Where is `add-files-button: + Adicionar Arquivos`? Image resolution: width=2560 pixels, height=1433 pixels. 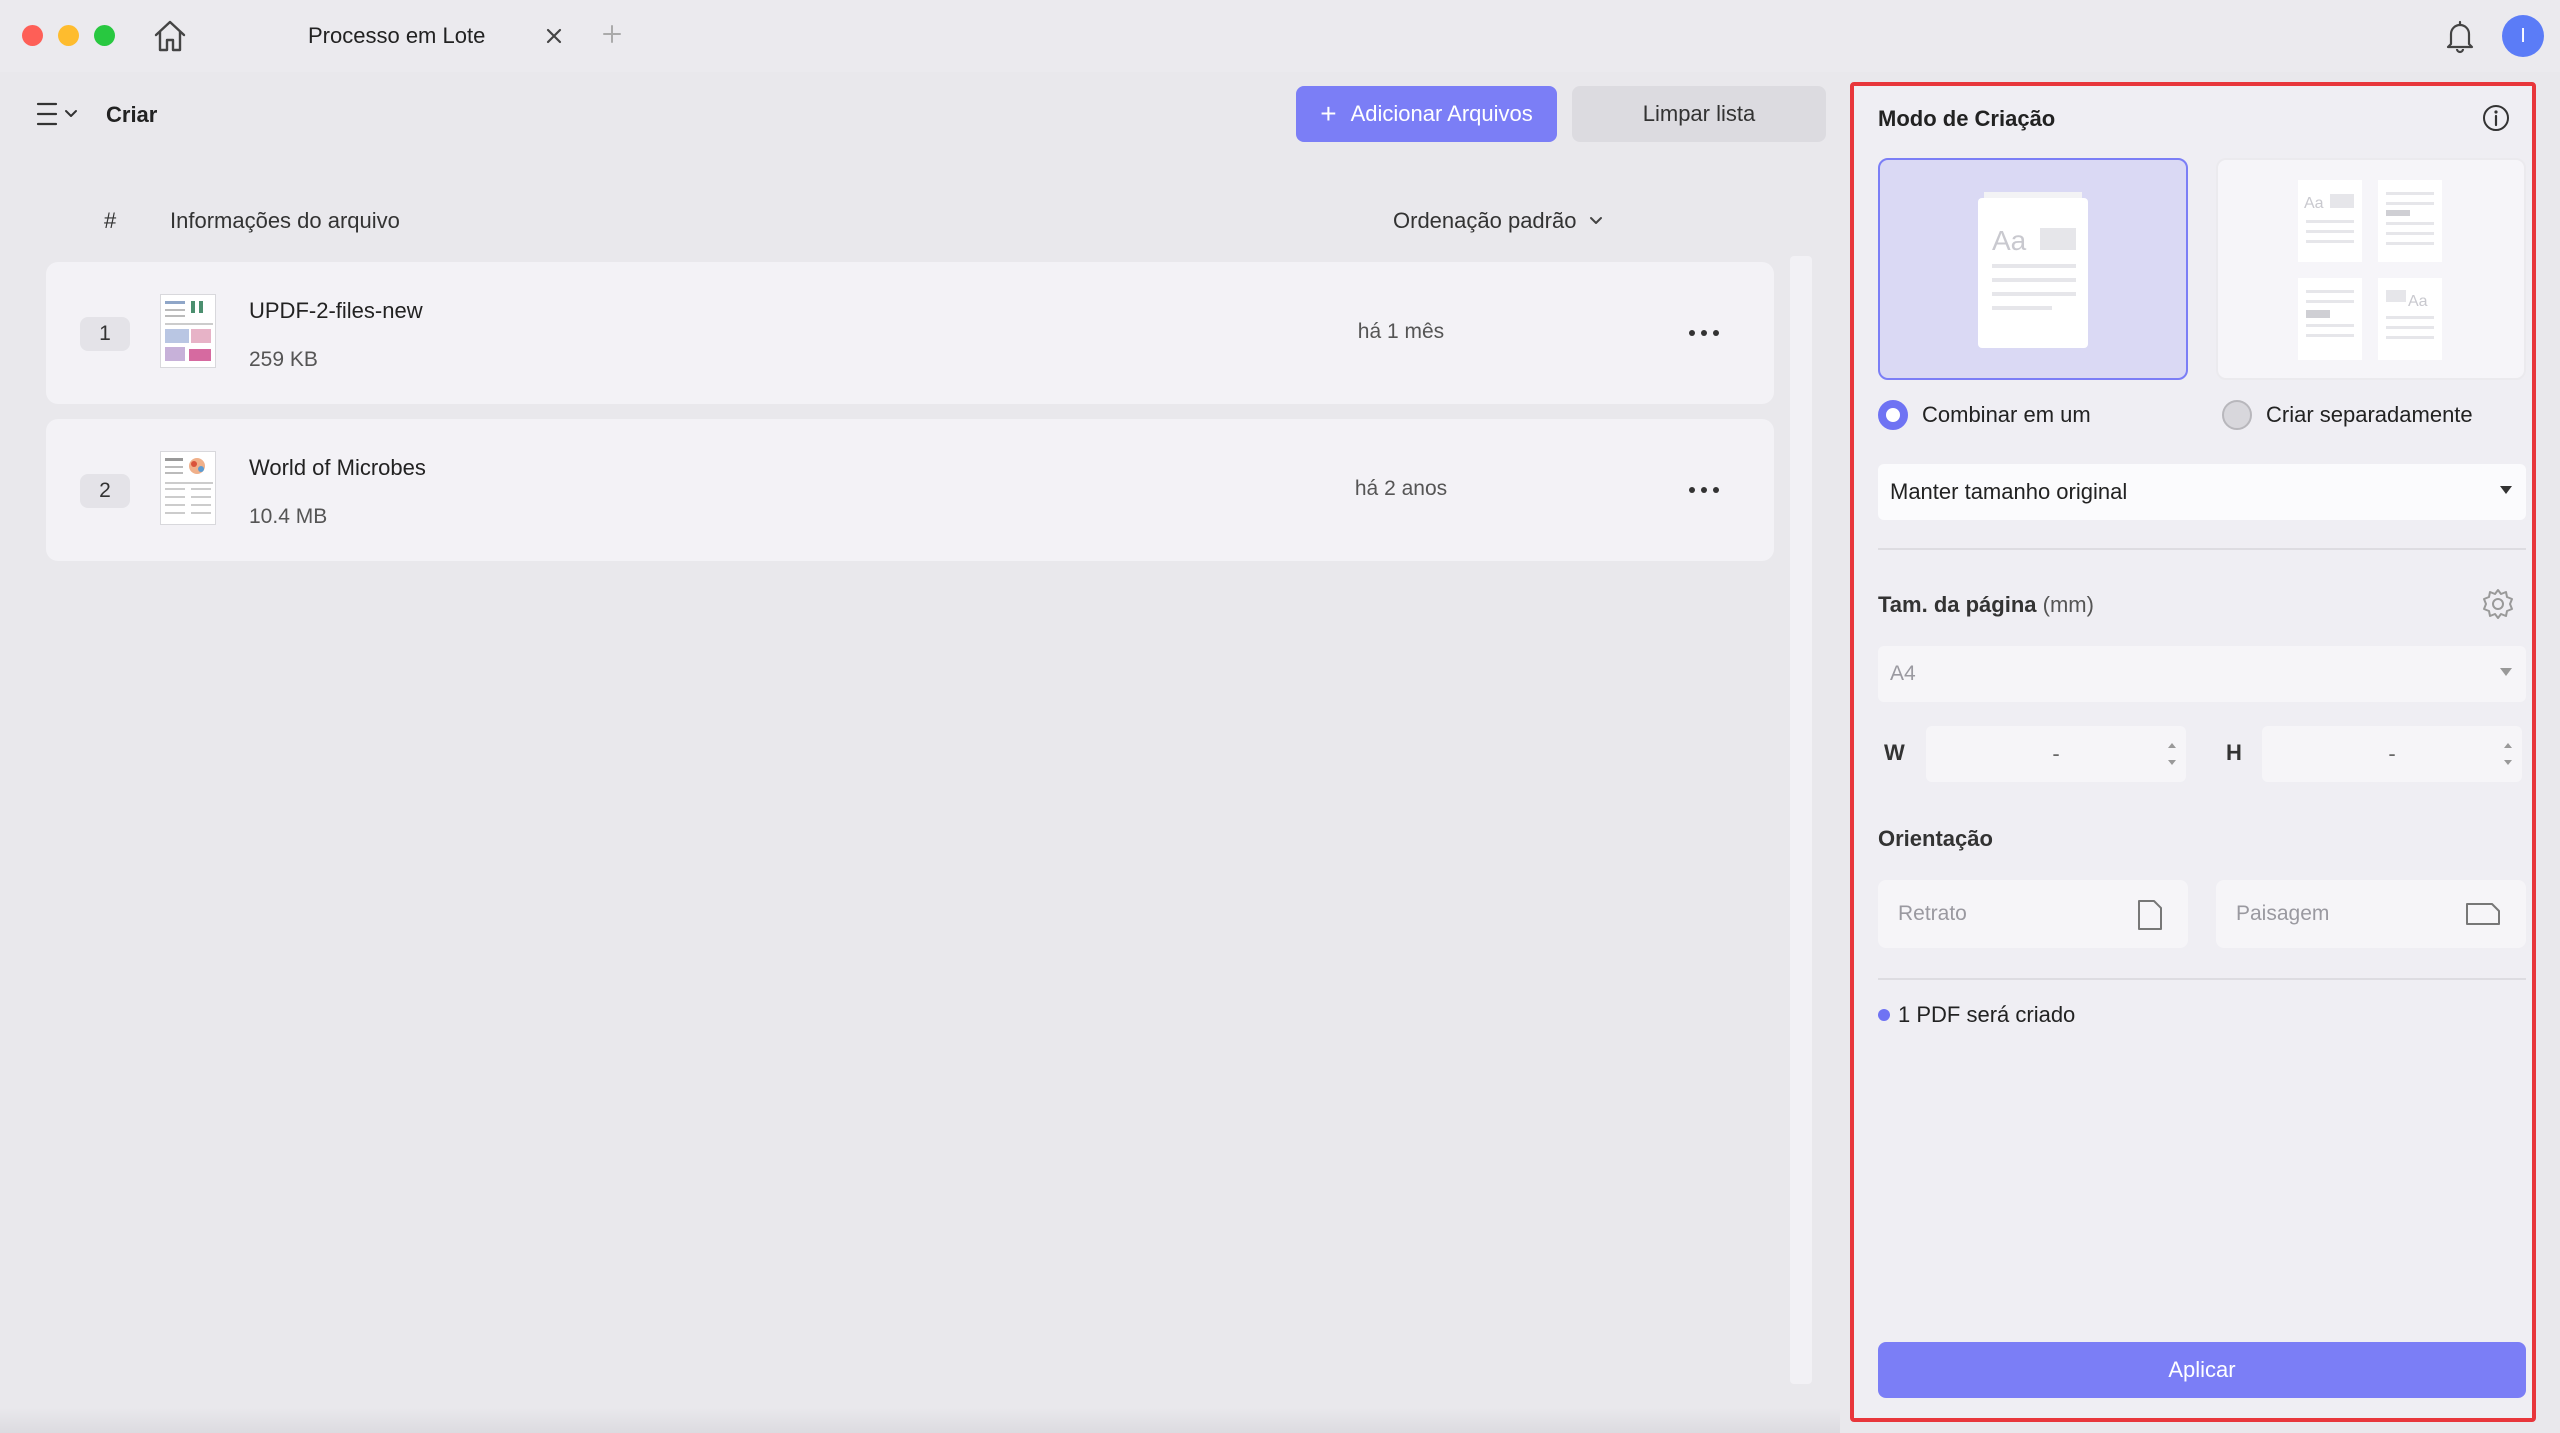 add-files-button: + Adicionar Arquivos is located at coordinates (1426, 114).